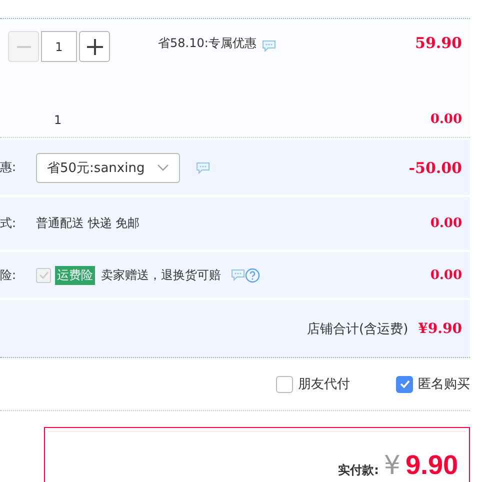 Image resolution: width=486 pixels, height=482 pixels. Describe the element at coordinates (446, 119) in the screenshot. I see `item-subtotal: 0.00` at that location.